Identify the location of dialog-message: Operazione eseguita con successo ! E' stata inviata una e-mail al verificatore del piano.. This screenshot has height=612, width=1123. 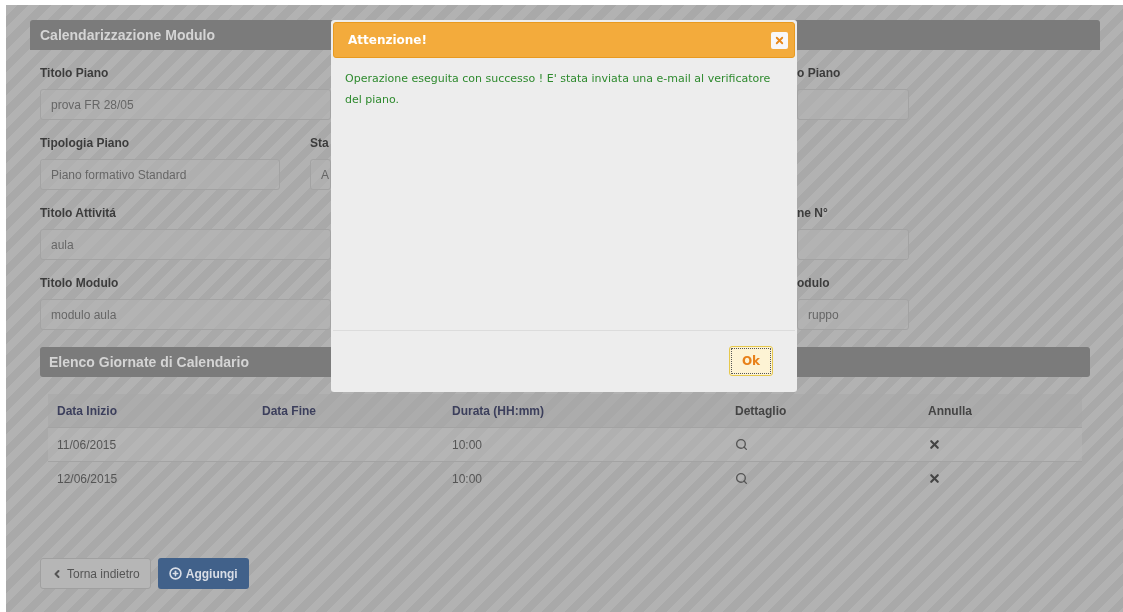
(558, 89).